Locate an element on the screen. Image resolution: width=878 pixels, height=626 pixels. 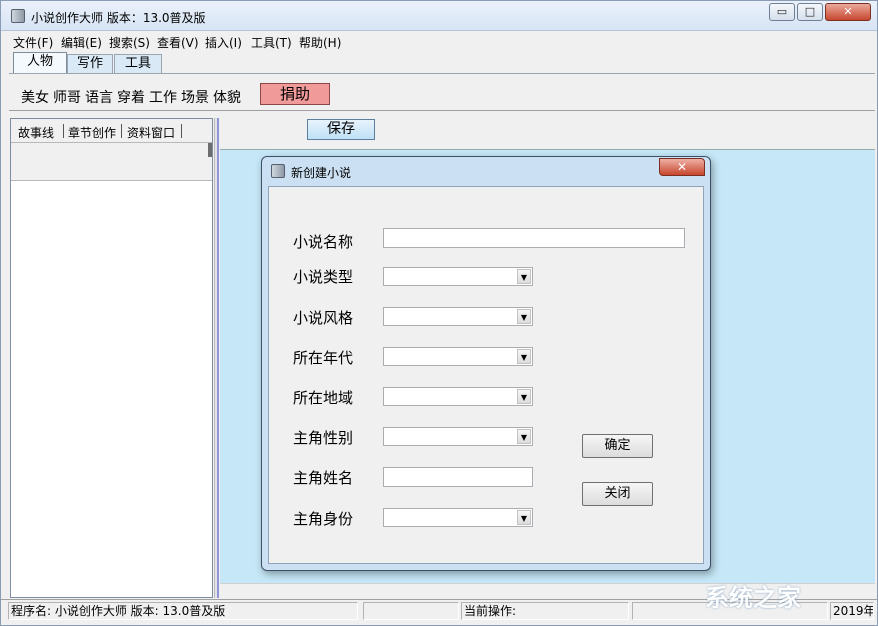
app-icon is located at coordinates (18, 16).